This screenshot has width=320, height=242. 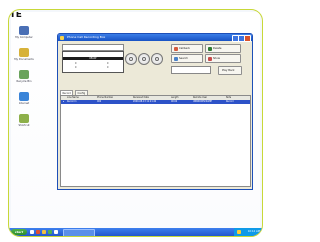 I want to click on records-icon, so click(x=209, y=58).